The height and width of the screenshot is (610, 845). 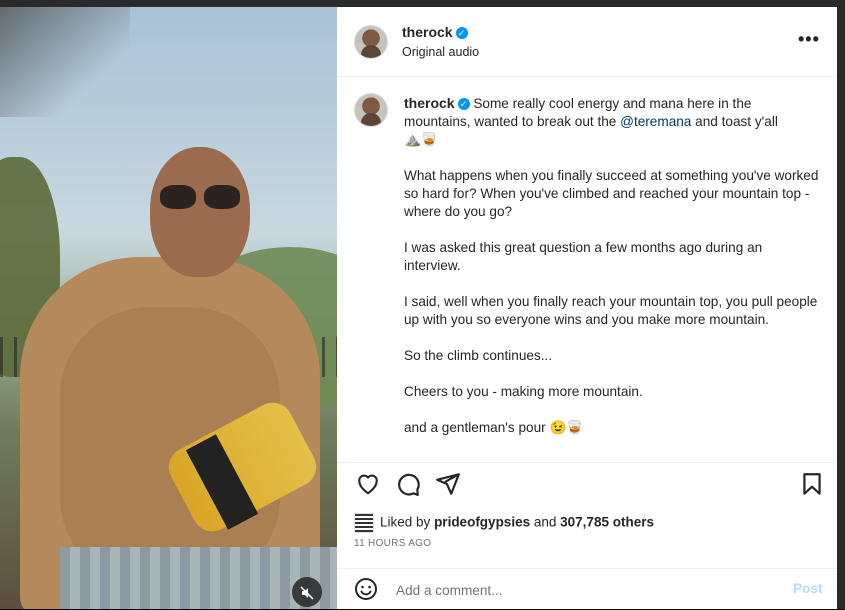 What do you see at coordinates (655, 121) in the screenshot?
I see `mention-link: @teremana` at bounding box center [655, 121].